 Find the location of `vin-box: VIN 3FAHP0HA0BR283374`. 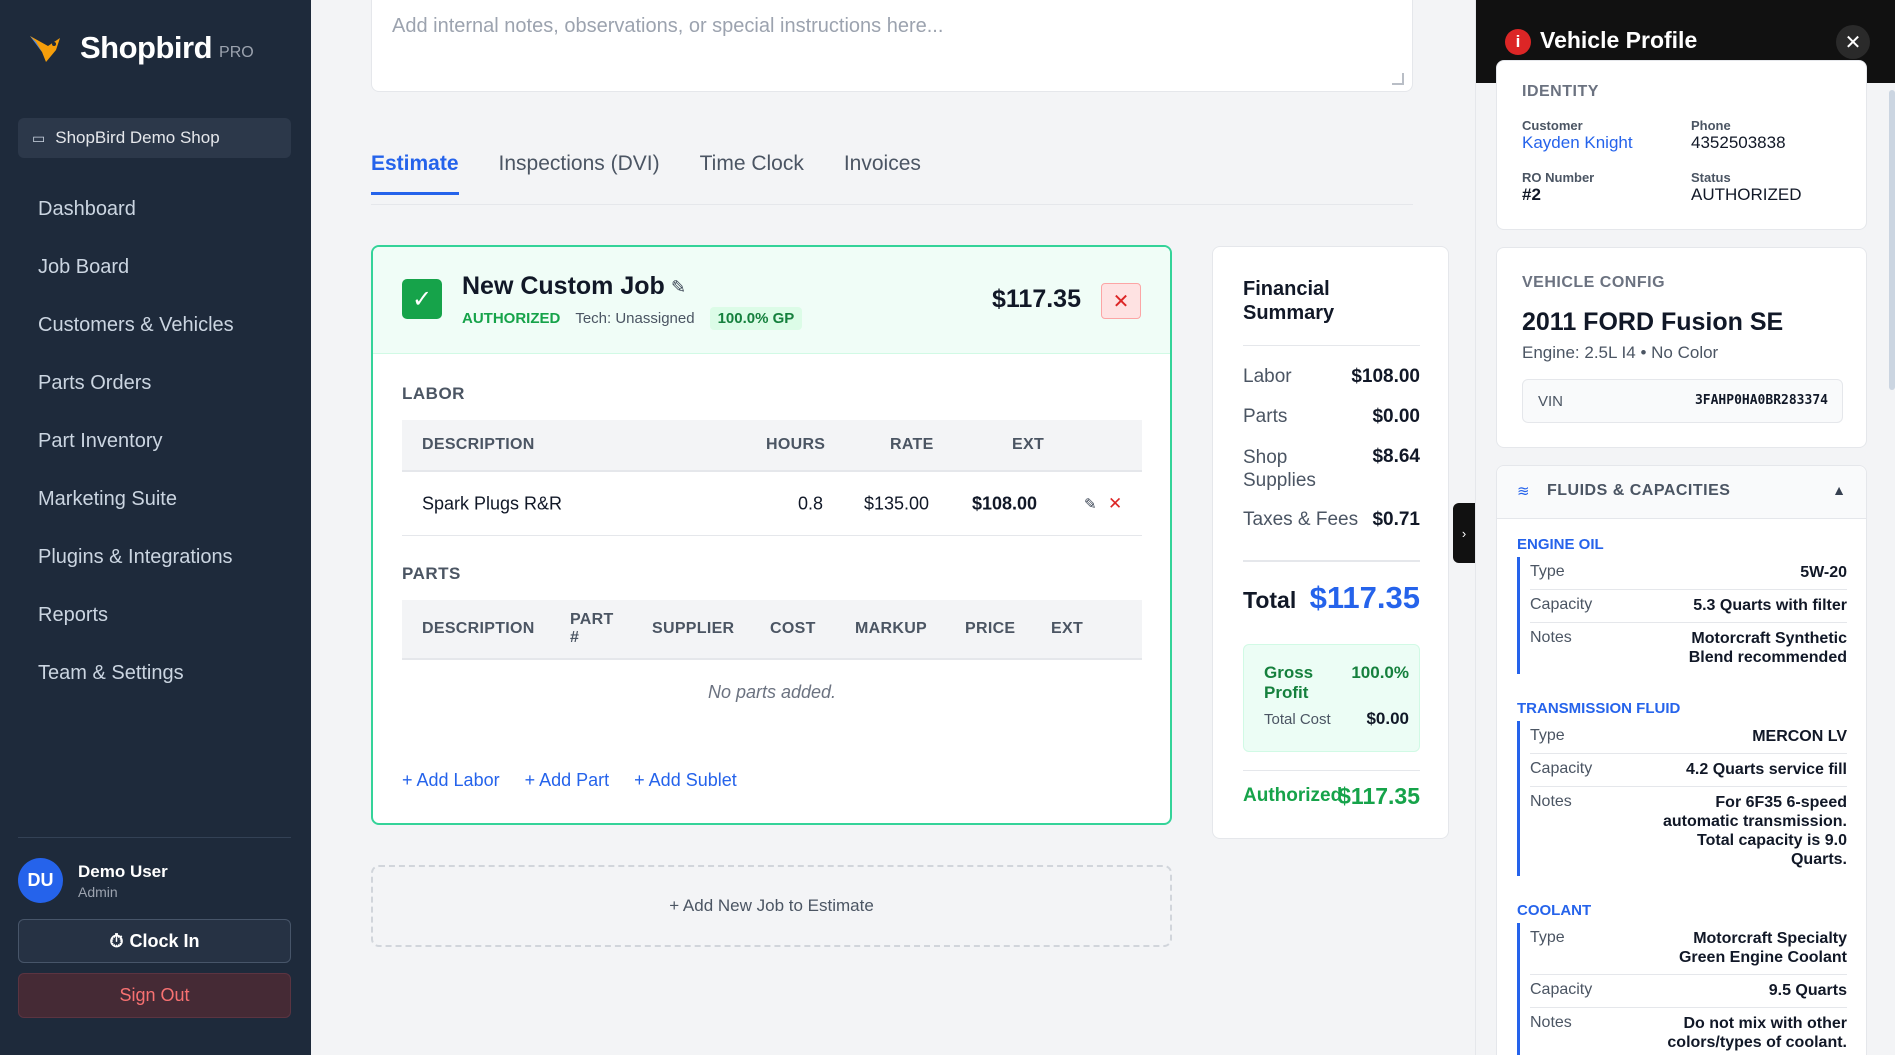

vin-box: VIN 3FAHP0HA0BR283374 is located at coordinates (1682, 401).